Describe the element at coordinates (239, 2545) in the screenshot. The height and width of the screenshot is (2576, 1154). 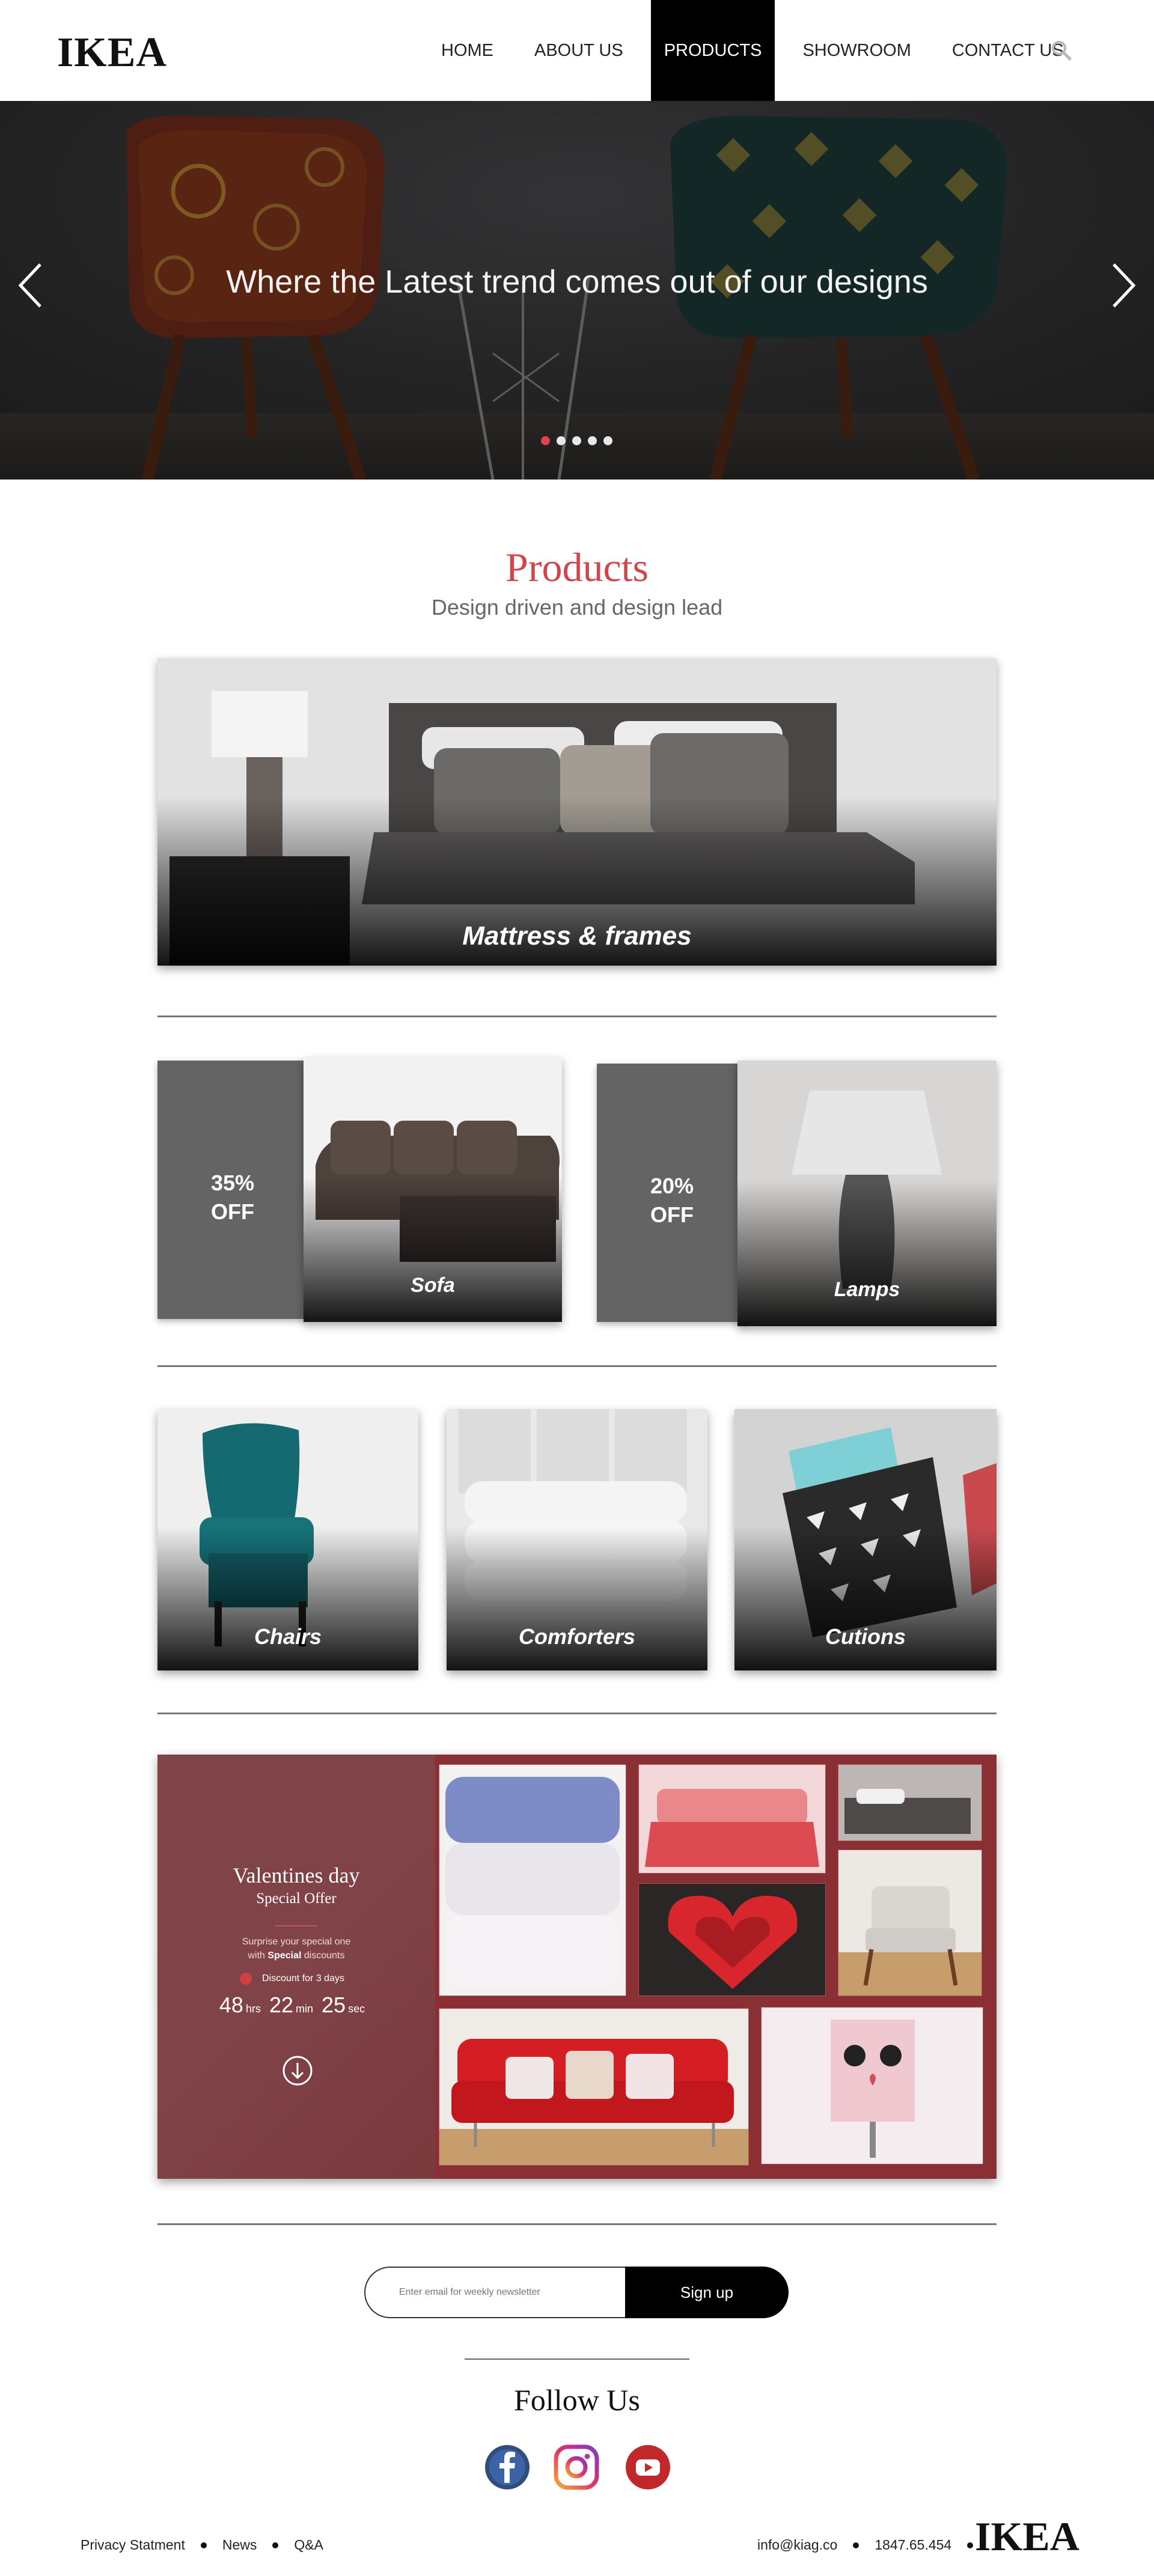
I see `footer-link-news: News` at that location.